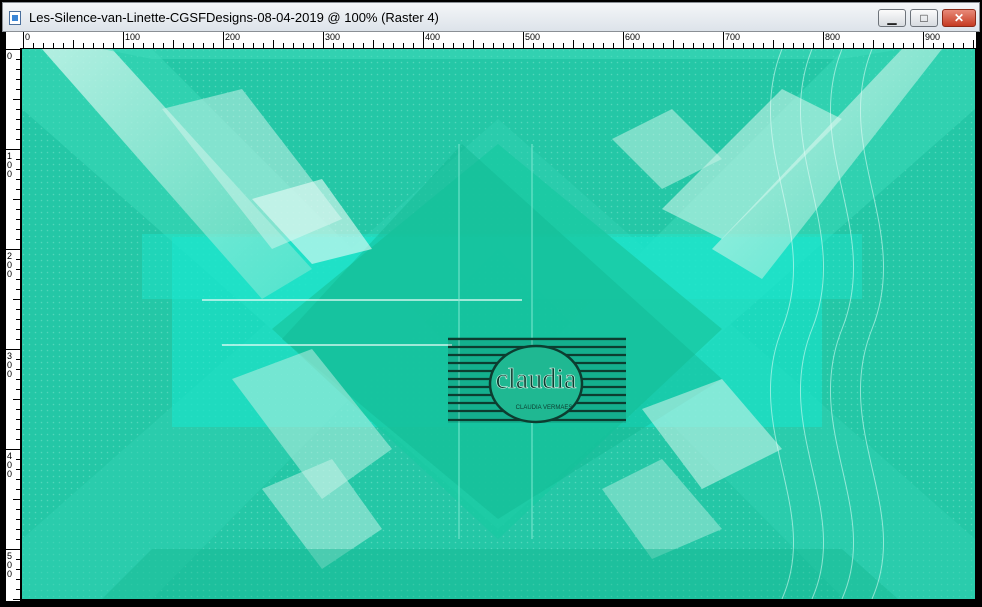 This screenshot has width=982, height=607. What do you see at coordinates (13, 324) in the screenshot?
I see `vertical-ruler: 0 100 200 300 400 500` at bounding box center [13, 324].